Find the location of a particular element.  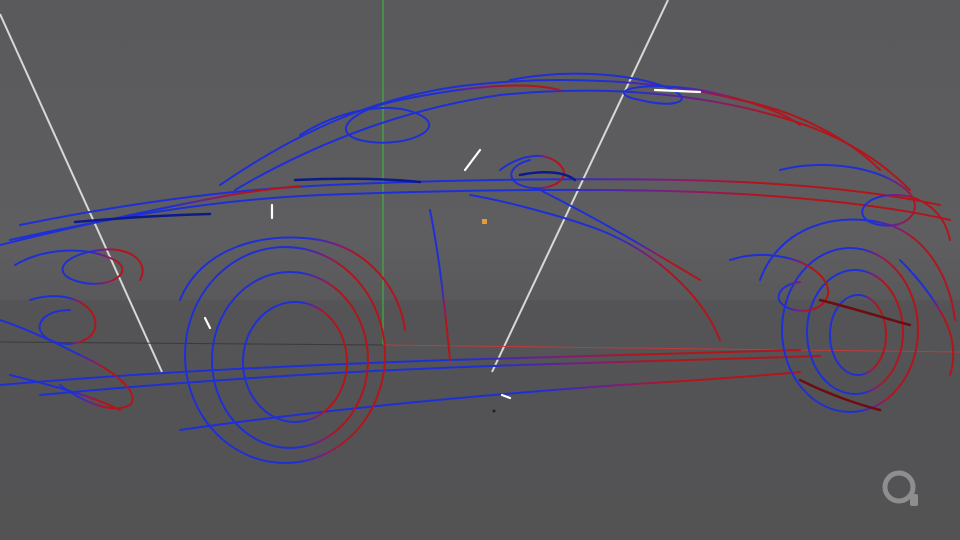

origin-marker is located at coordinates (484, 221).